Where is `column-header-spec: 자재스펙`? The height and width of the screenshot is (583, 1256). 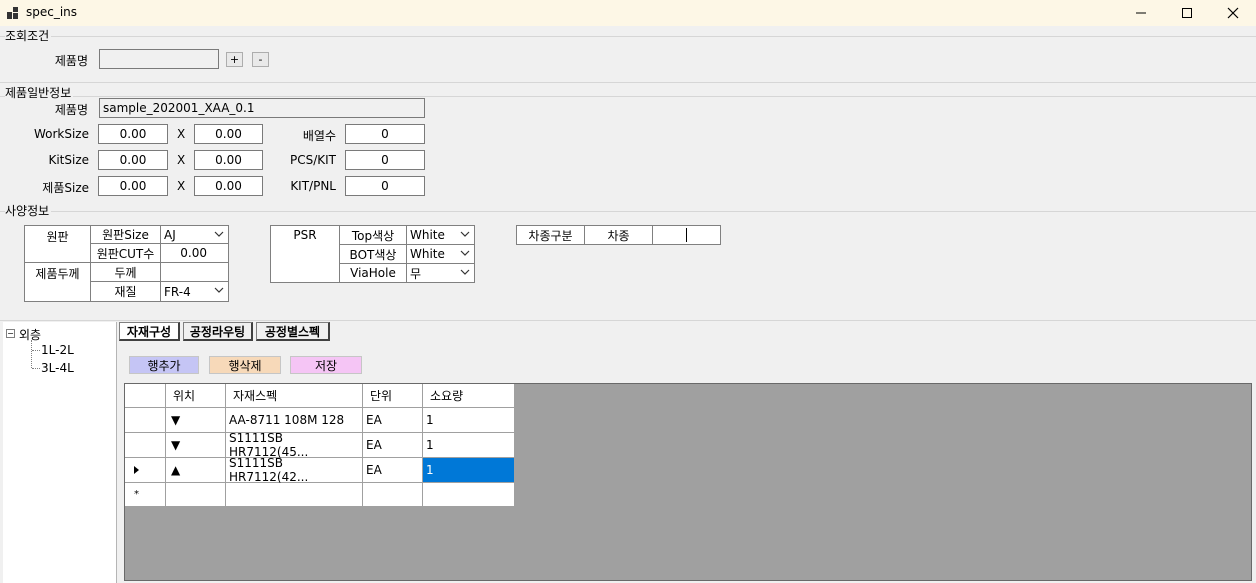 column-header-spec: 자재스펙 is located at coordinates (294, 396).